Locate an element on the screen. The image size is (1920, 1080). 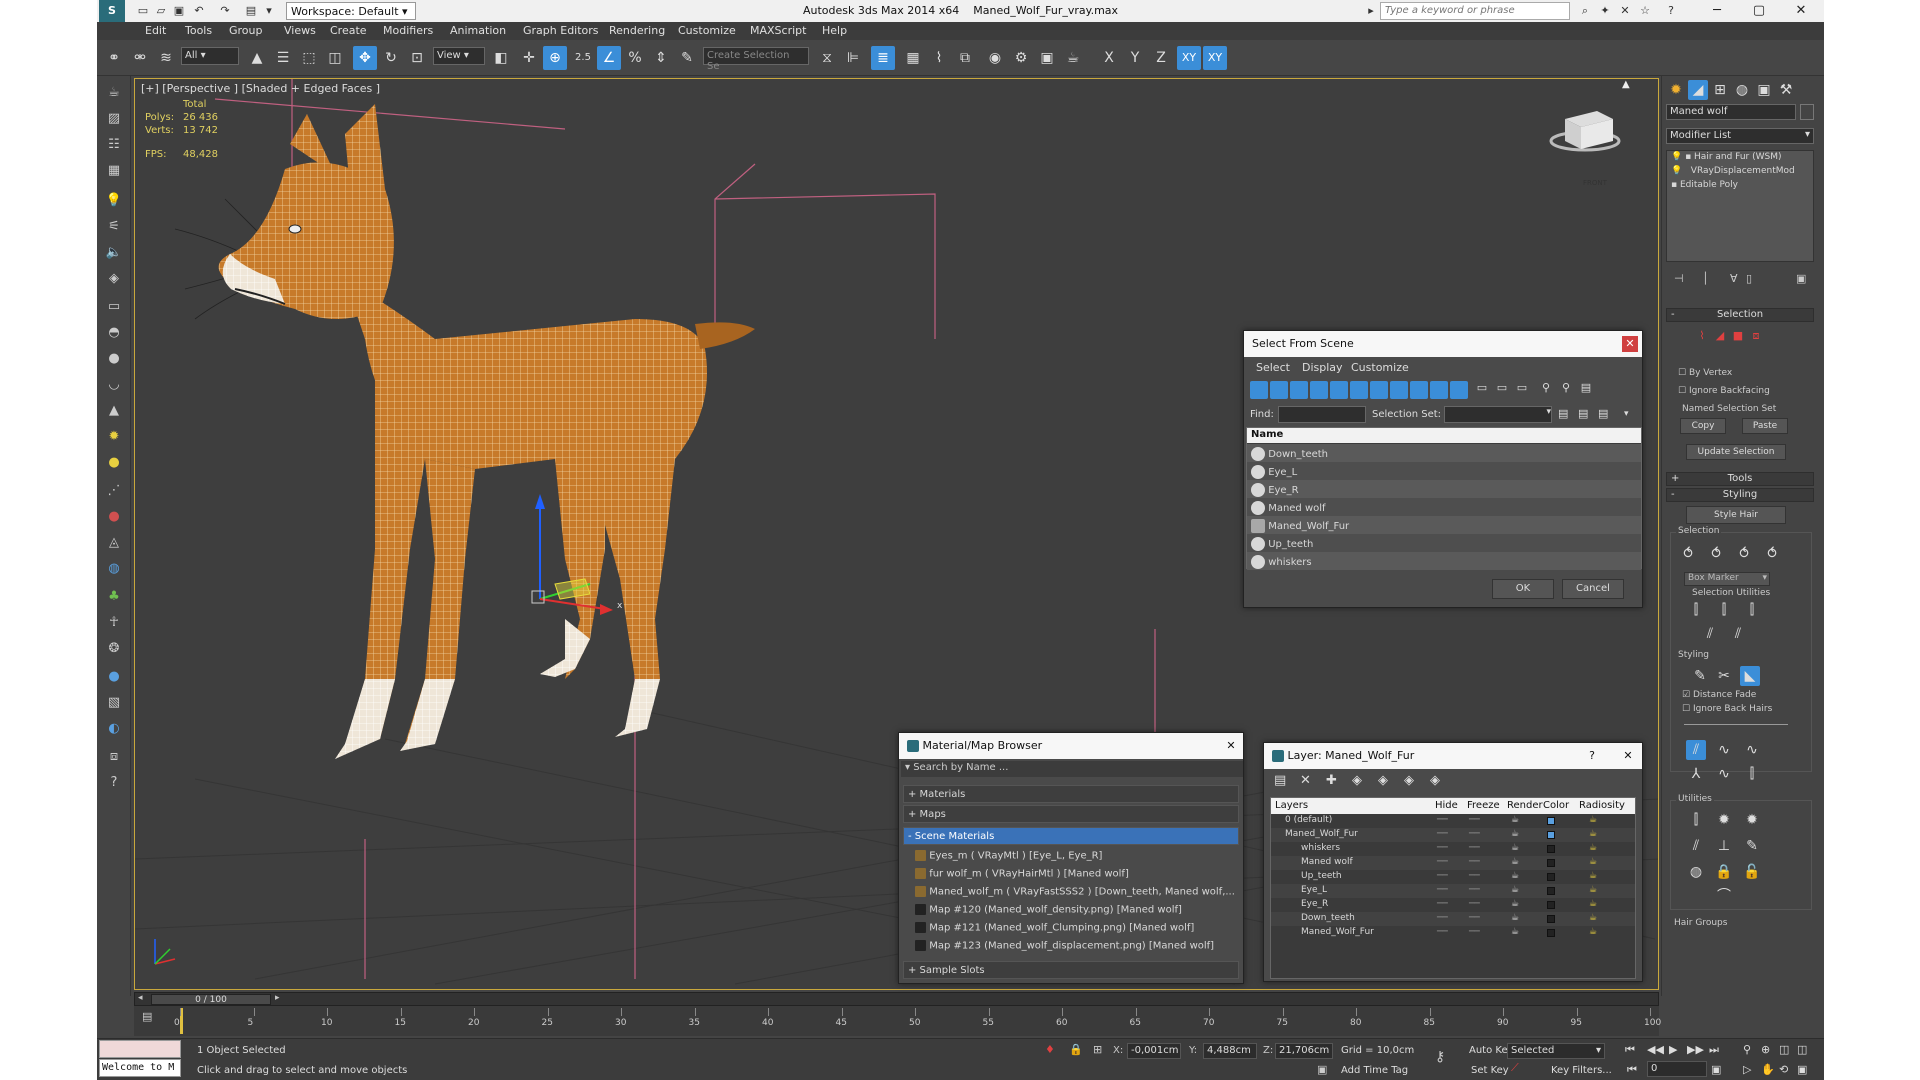
make-unique-icon: ∀ is located at coordinates (1734, 278).